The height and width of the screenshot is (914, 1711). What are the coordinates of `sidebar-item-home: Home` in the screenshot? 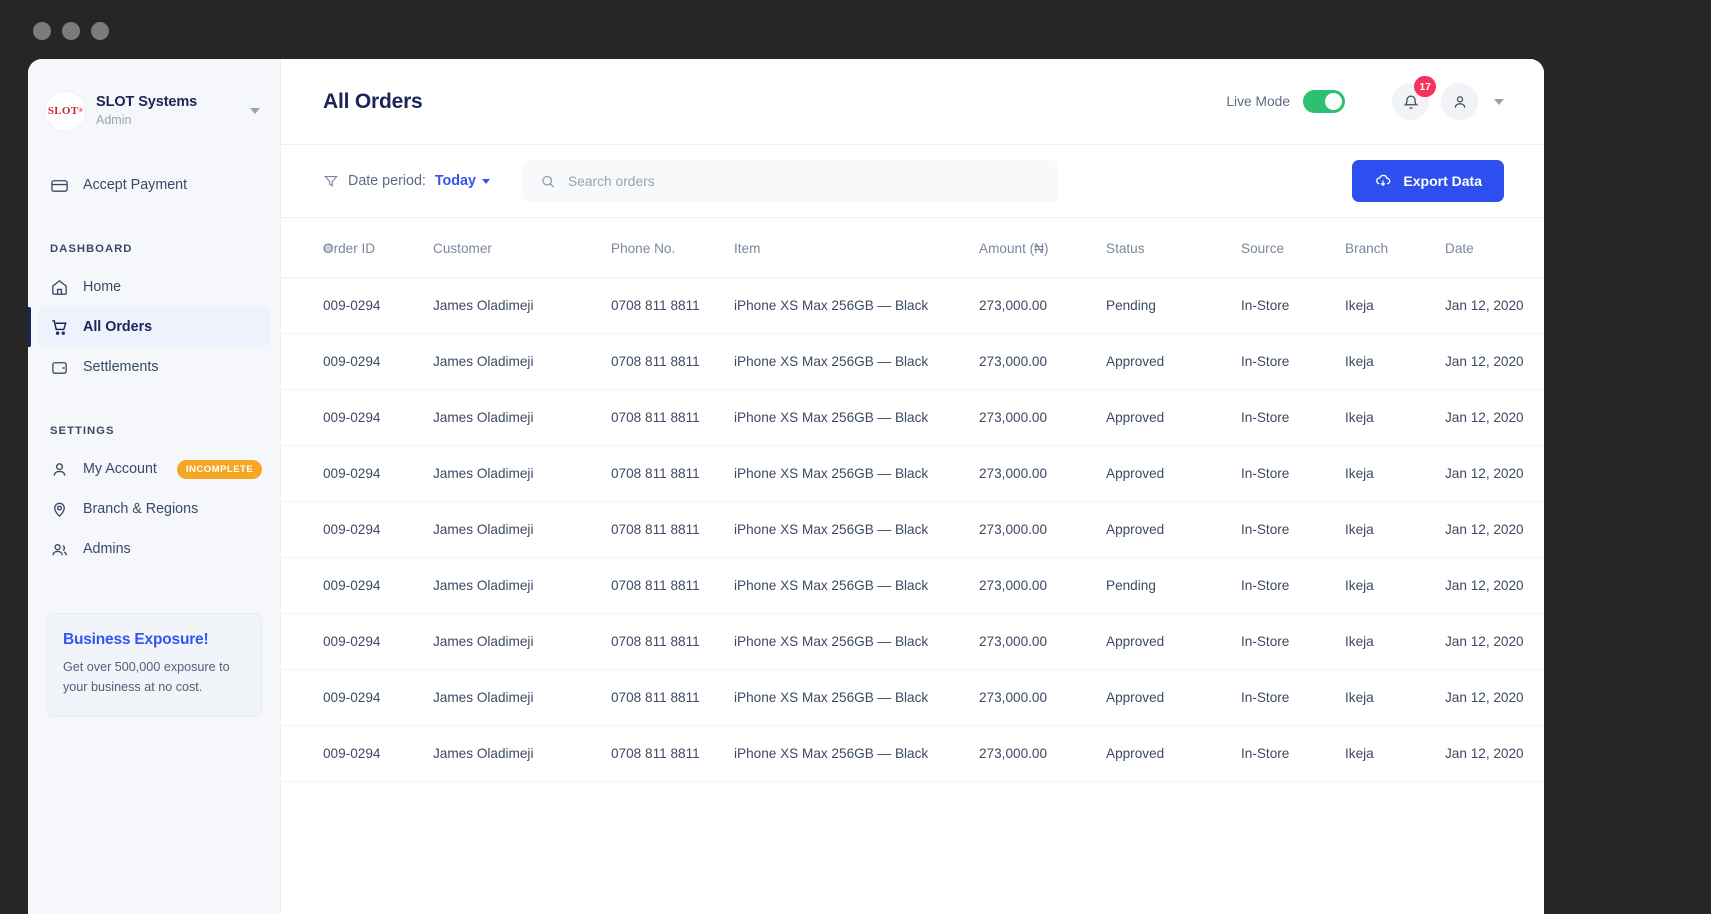 It's located at (154, 287).